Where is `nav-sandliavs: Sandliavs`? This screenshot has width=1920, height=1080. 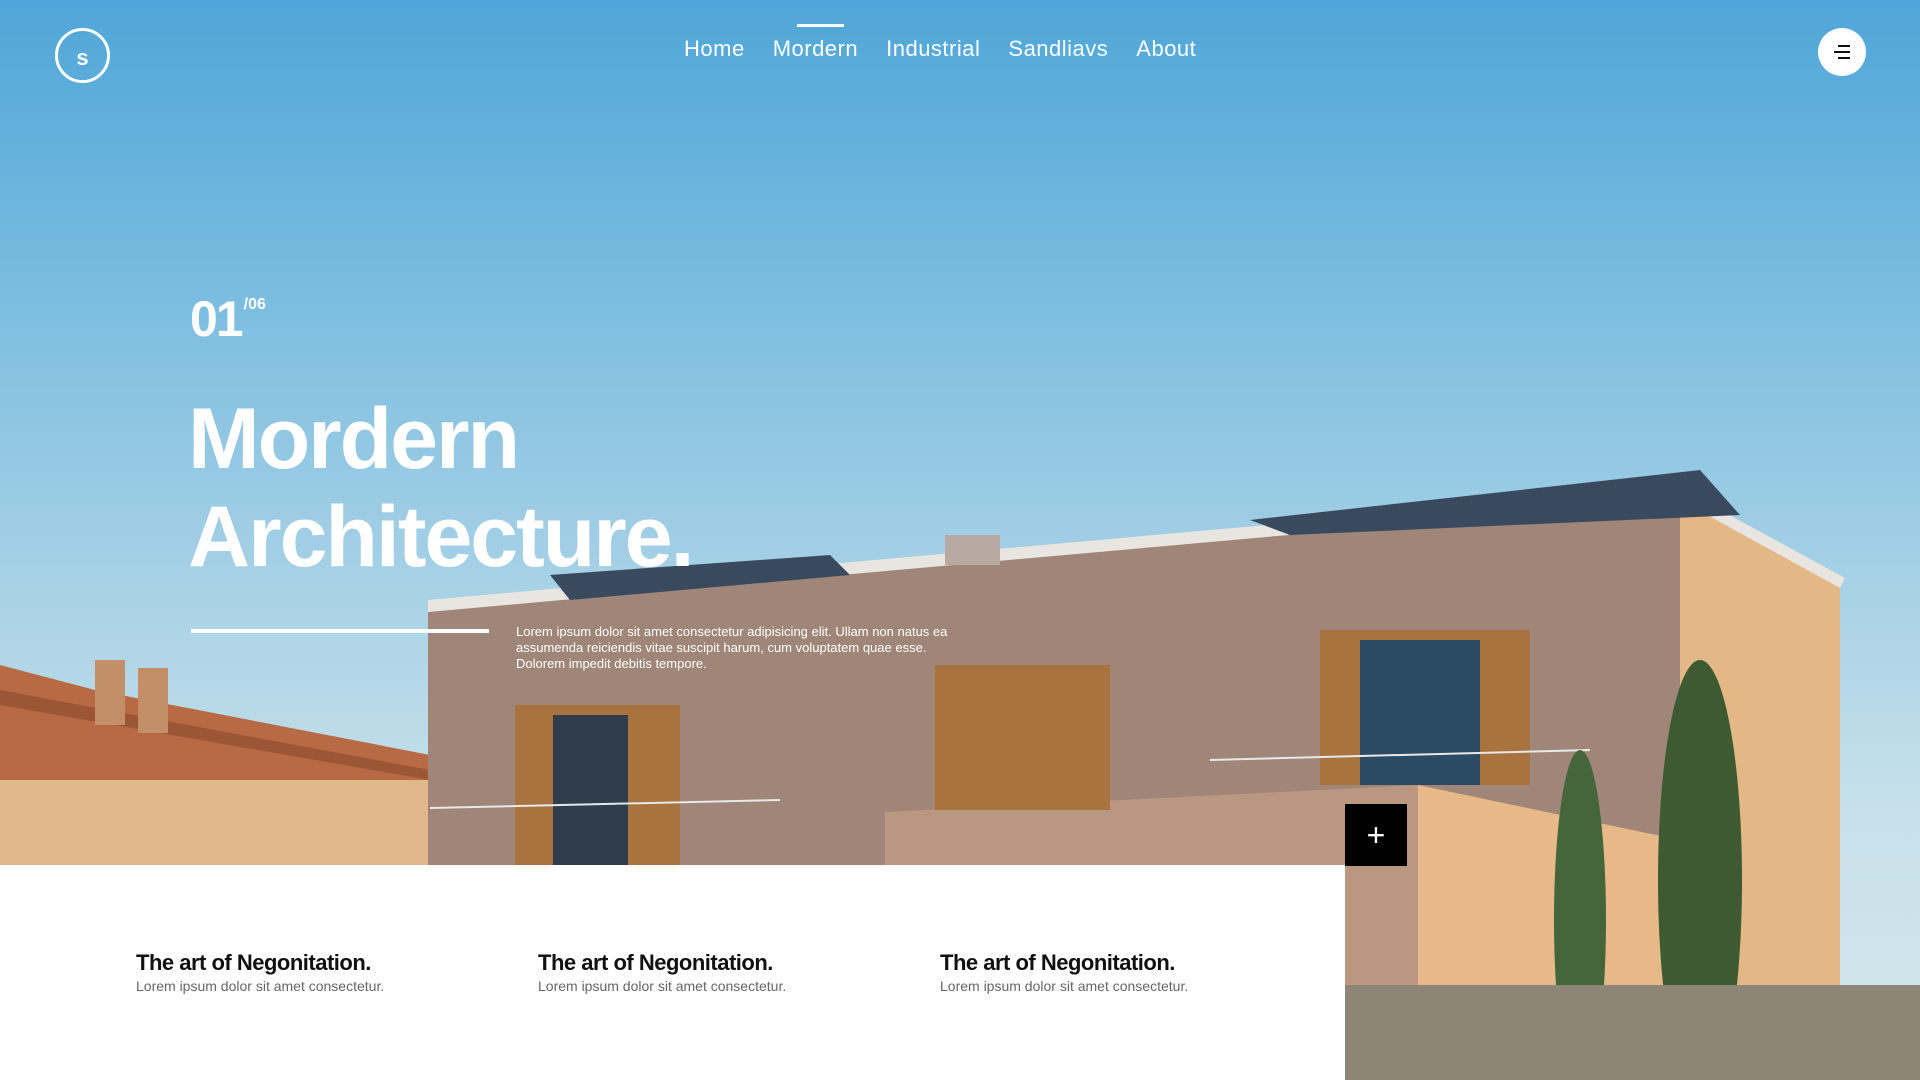
nav-sandliavs: Sandliavs is located at coordinates (1058, 49).